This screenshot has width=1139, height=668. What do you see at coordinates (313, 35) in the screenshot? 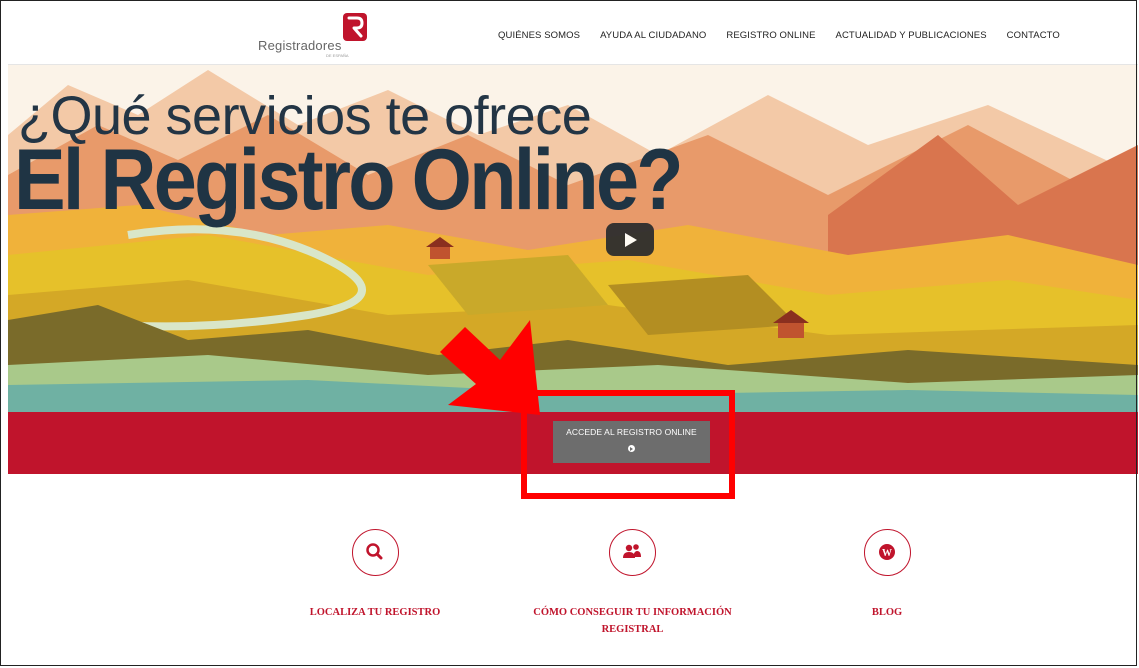
I see `site-logo: Registradores DE ESPAÑA` at bounding box center [313, 35].